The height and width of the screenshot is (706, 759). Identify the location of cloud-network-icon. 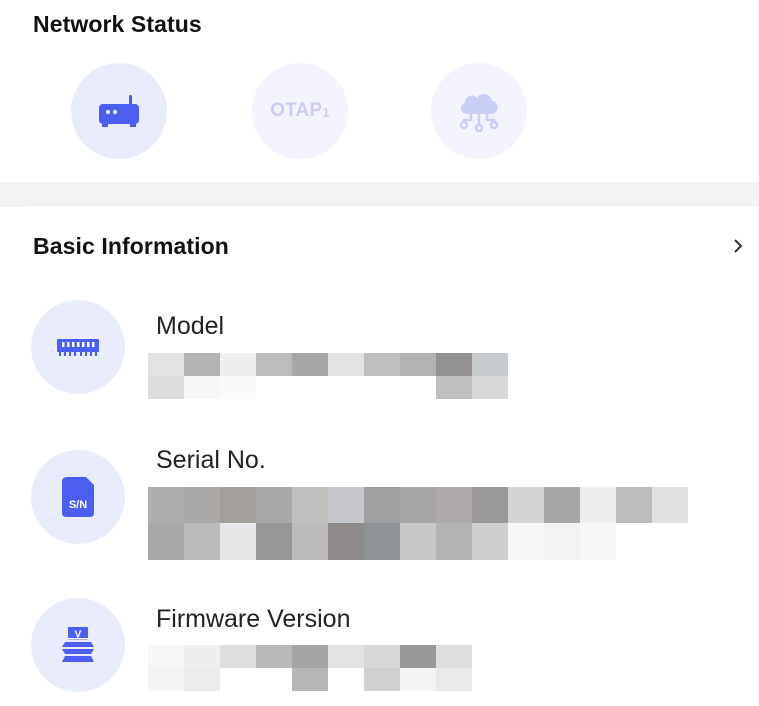
(479, 113).